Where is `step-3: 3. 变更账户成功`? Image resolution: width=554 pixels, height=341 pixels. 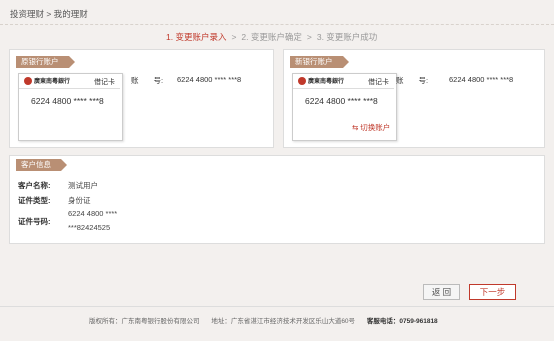 step-3: 3. 变更账户成功 is located at coordinates (347, 37).